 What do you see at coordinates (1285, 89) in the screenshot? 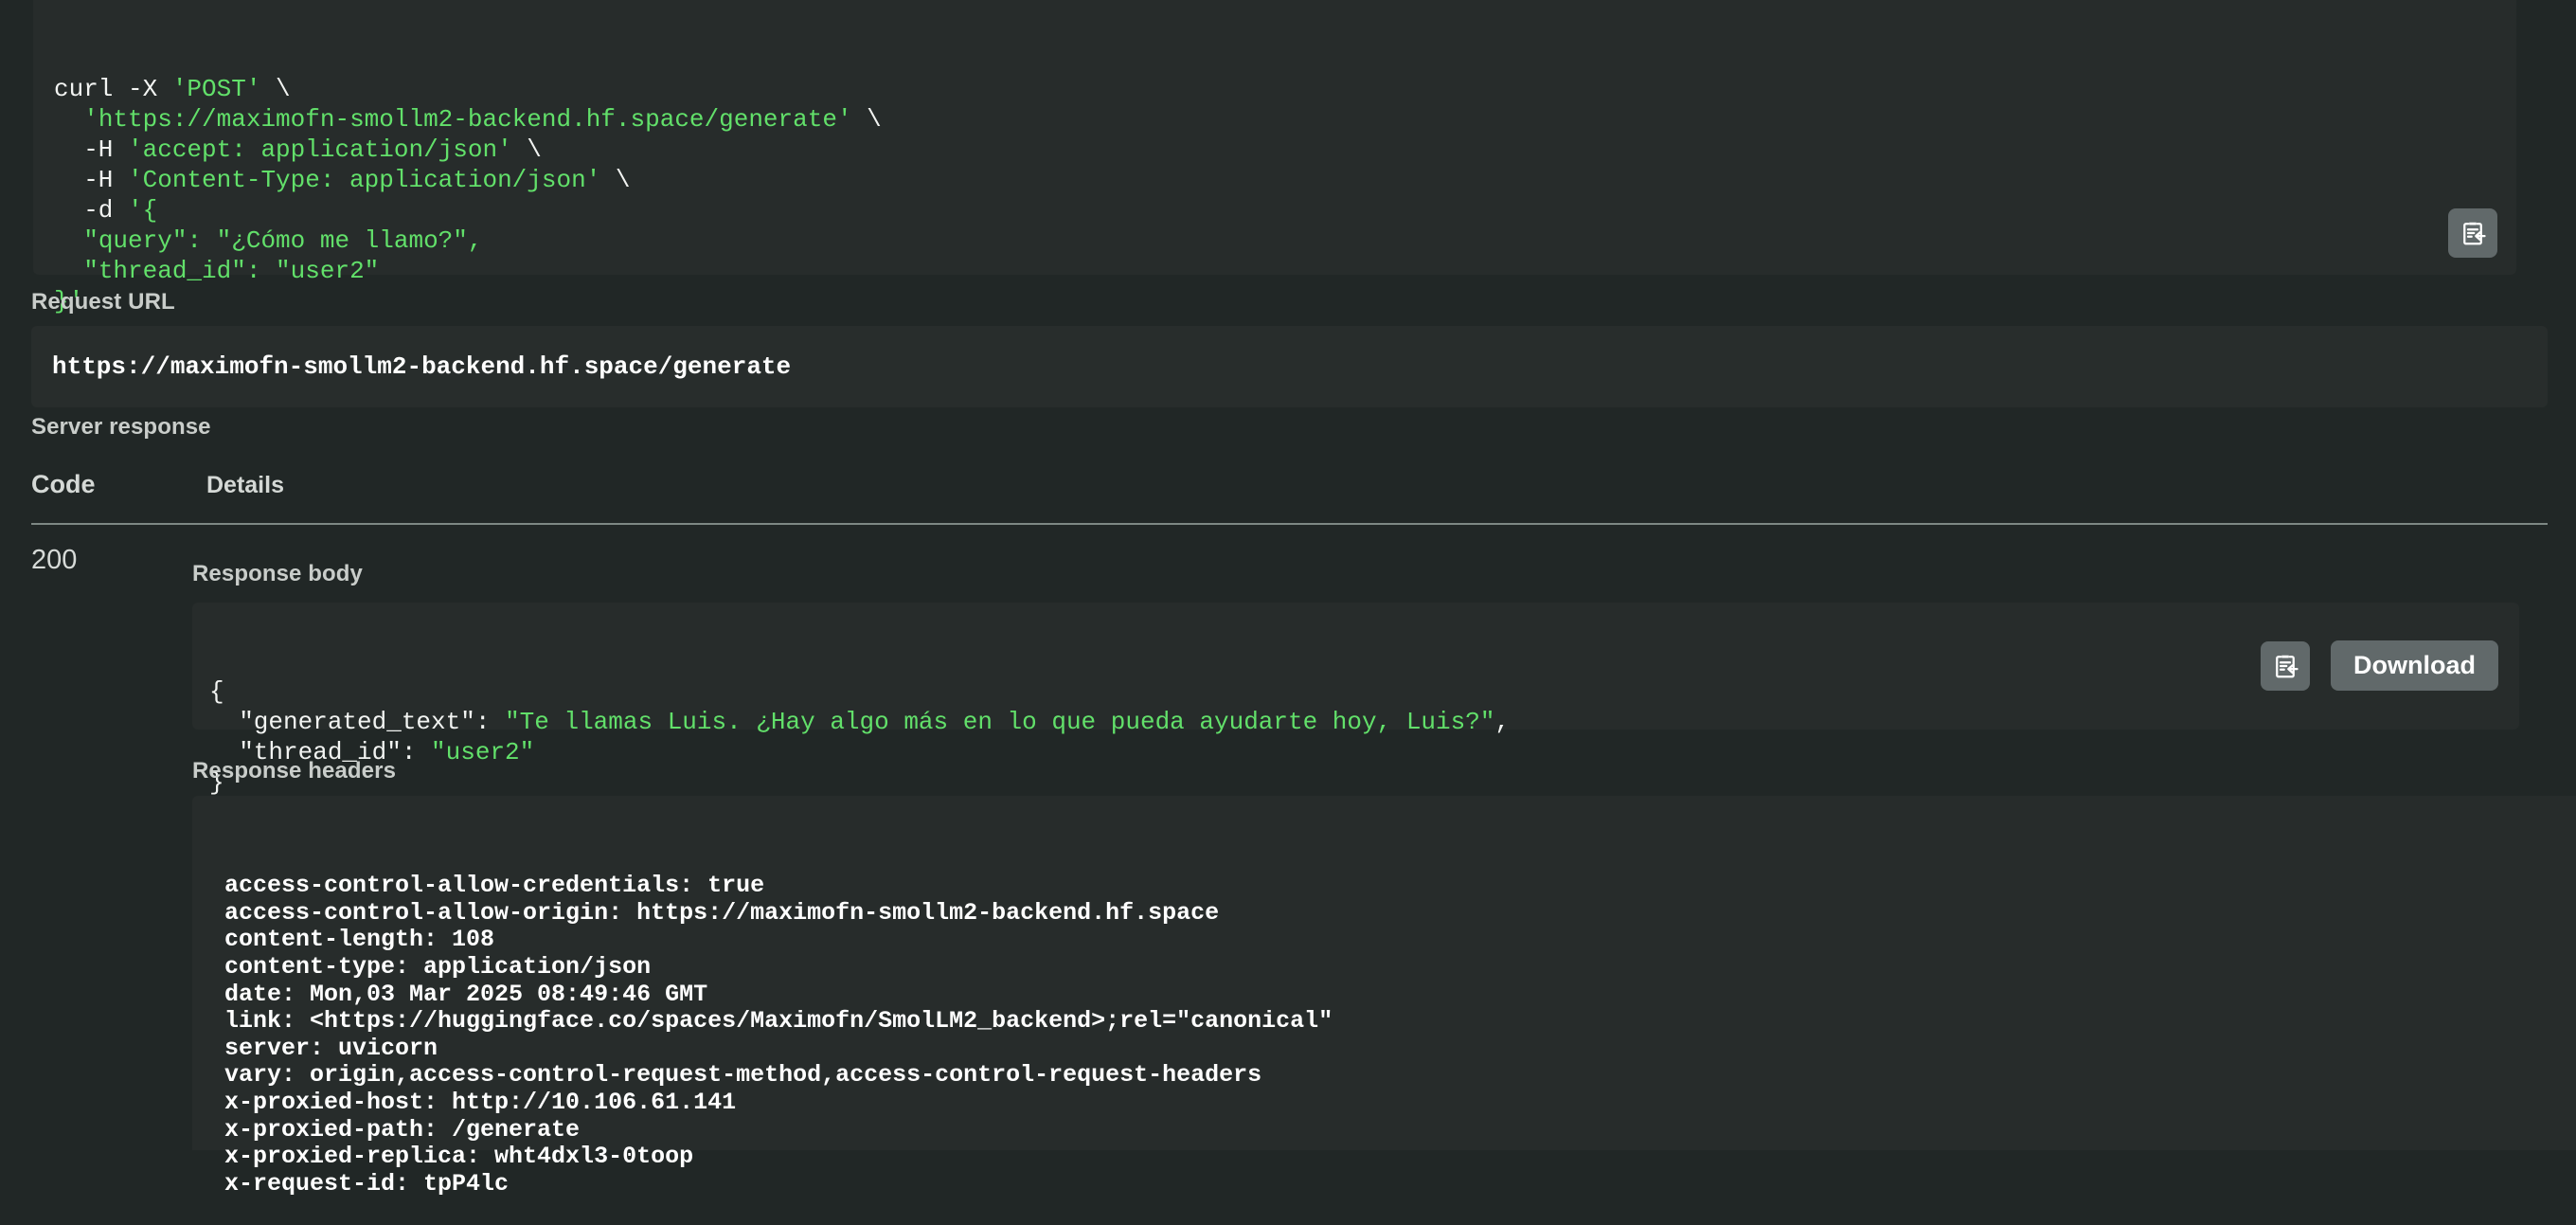
I see `curl-code-line: curl -X 'POST' \` at bounding box center [1285, 89].